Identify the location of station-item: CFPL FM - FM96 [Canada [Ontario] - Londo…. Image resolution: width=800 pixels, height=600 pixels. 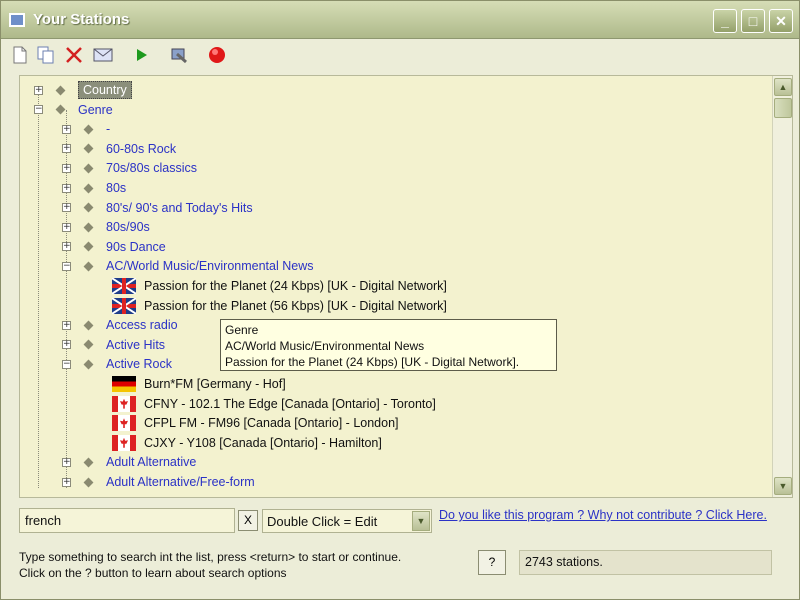
(255, 423).